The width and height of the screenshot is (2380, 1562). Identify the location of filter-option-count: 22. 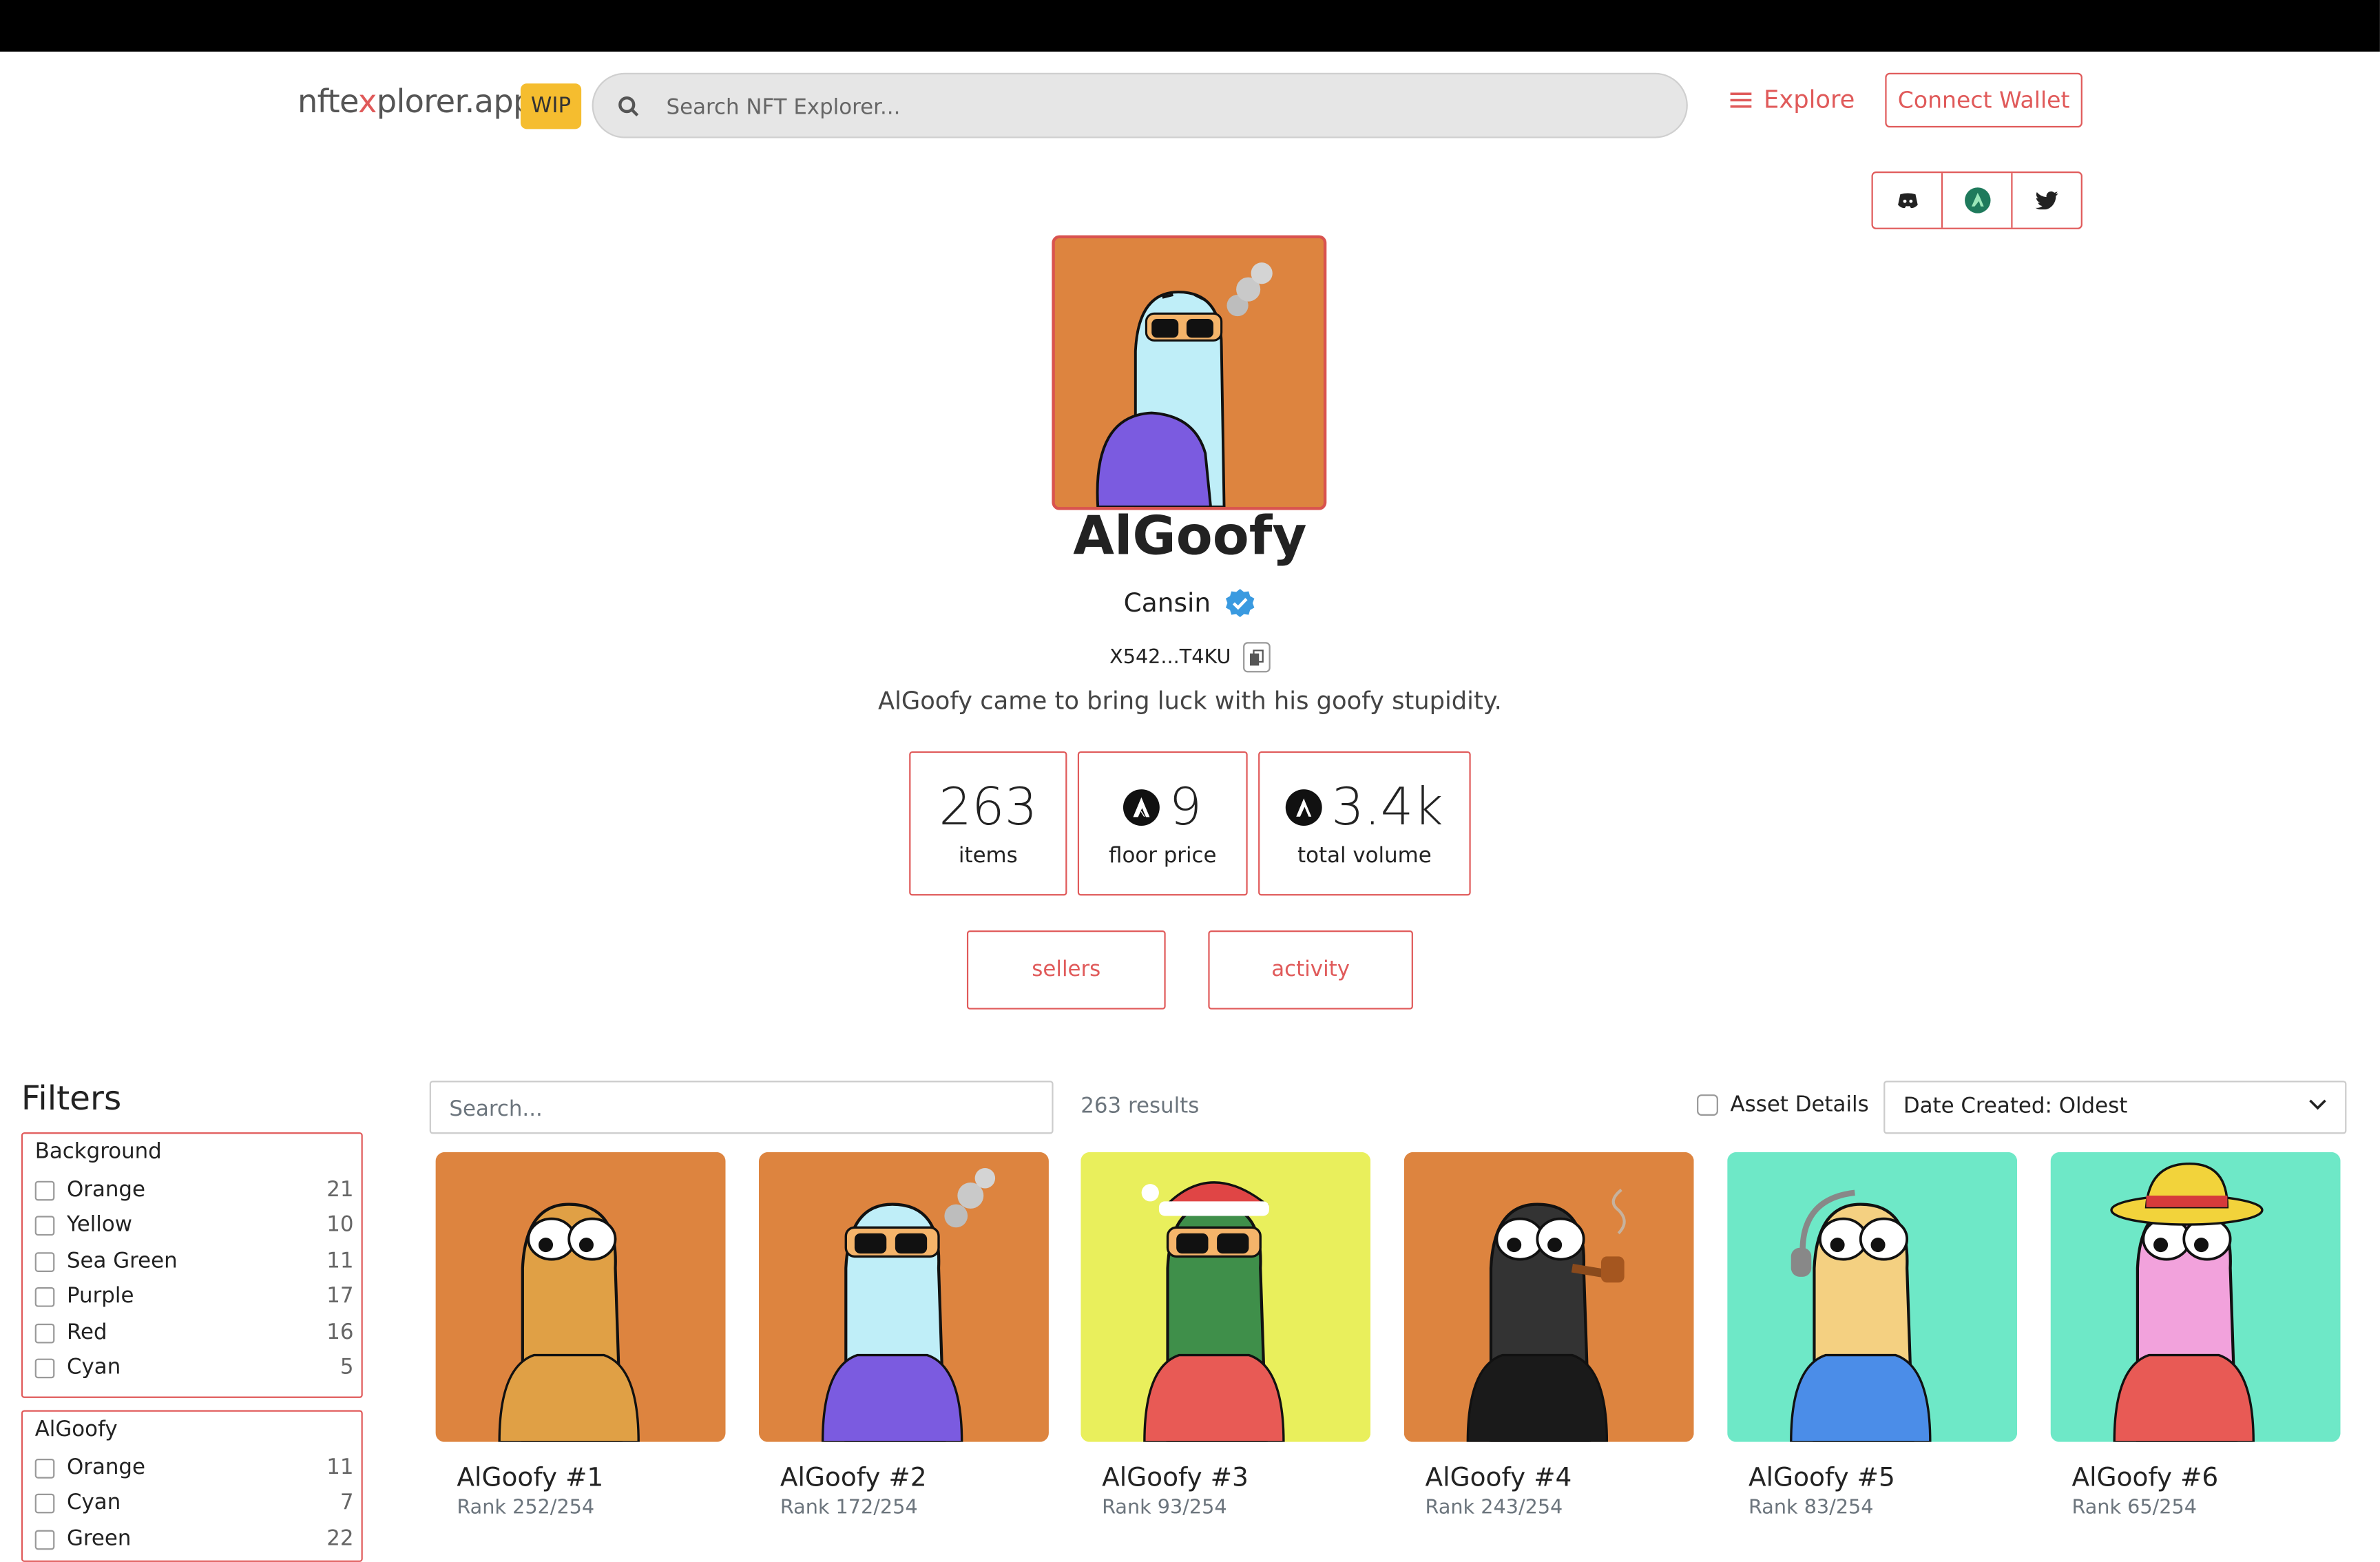
(340, 1539).